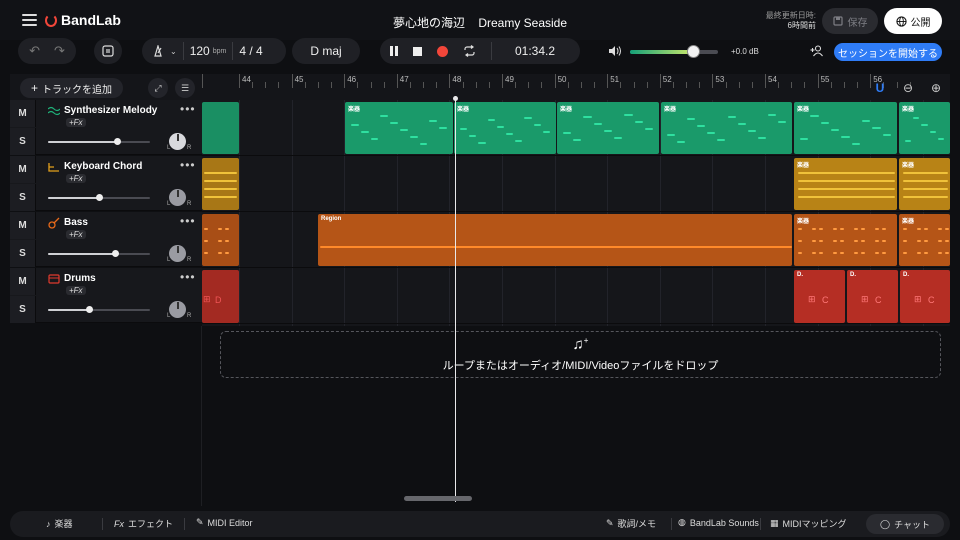 The height and width of the screenshot is (540, 960). What do you see at coordinates (555, 240) in the screenshot?
I see `bass-region: Region` at bounding box center [555, 240].